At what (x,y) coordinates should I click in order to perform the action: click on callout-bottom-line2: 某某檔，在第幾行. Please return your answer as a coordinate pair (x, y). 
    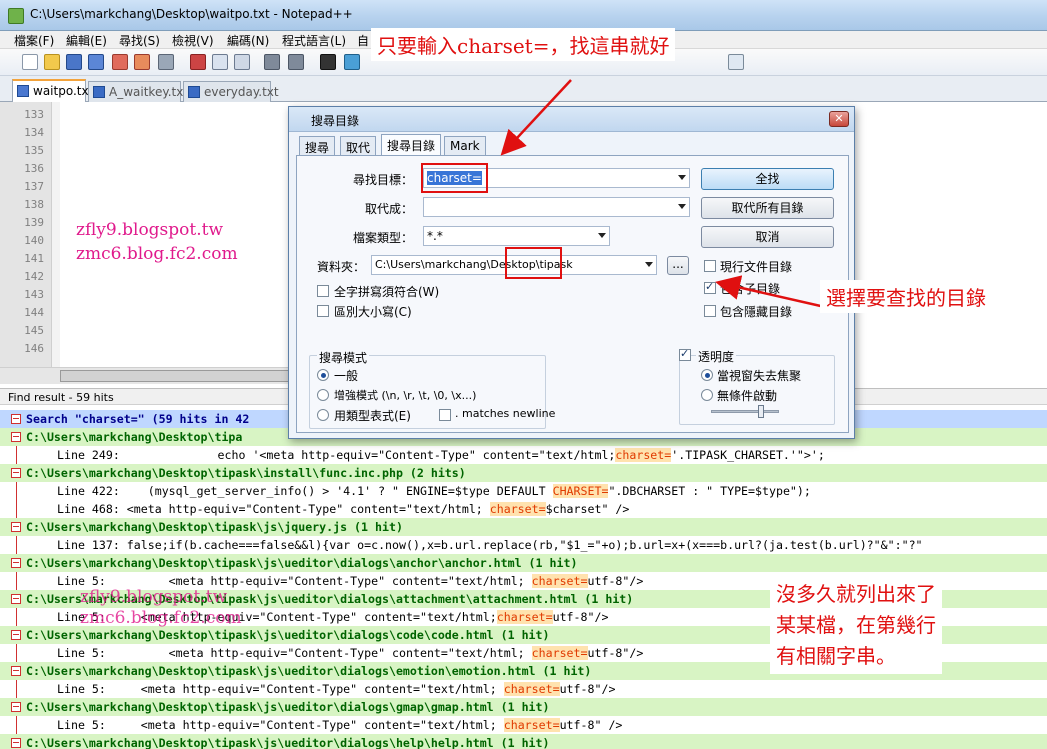
    Looking at the image, I should click on (856, 625).